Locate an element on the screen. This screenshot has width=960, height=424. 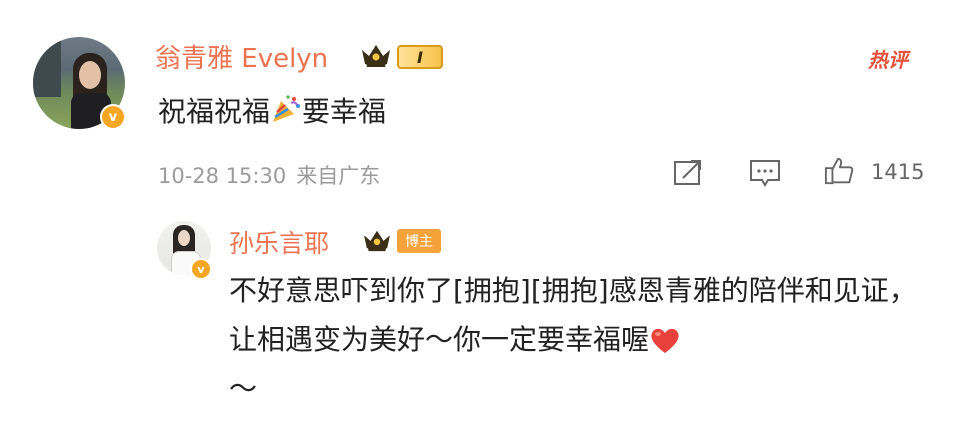
like-count: 1415 is located at coordinates (898, 172).